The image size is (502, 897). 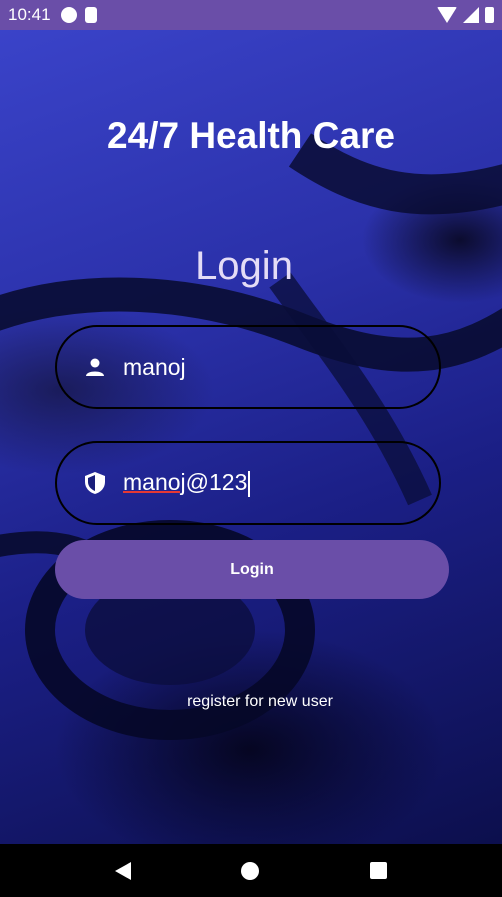 I want to click on privacy-indicator-icon, so click(x=68, y=15).